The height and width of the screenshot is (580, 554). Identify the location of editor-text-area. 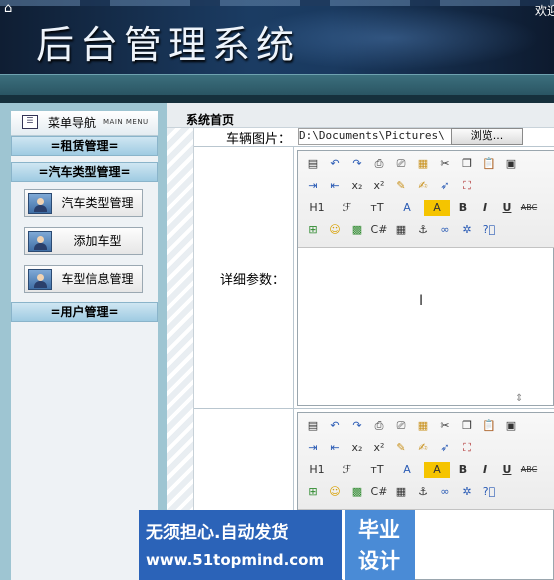
(425, 322).